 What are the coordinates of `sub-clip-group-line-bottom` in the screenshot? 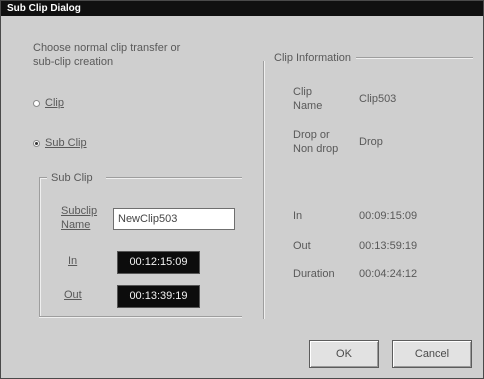 It's located at (140, 317).